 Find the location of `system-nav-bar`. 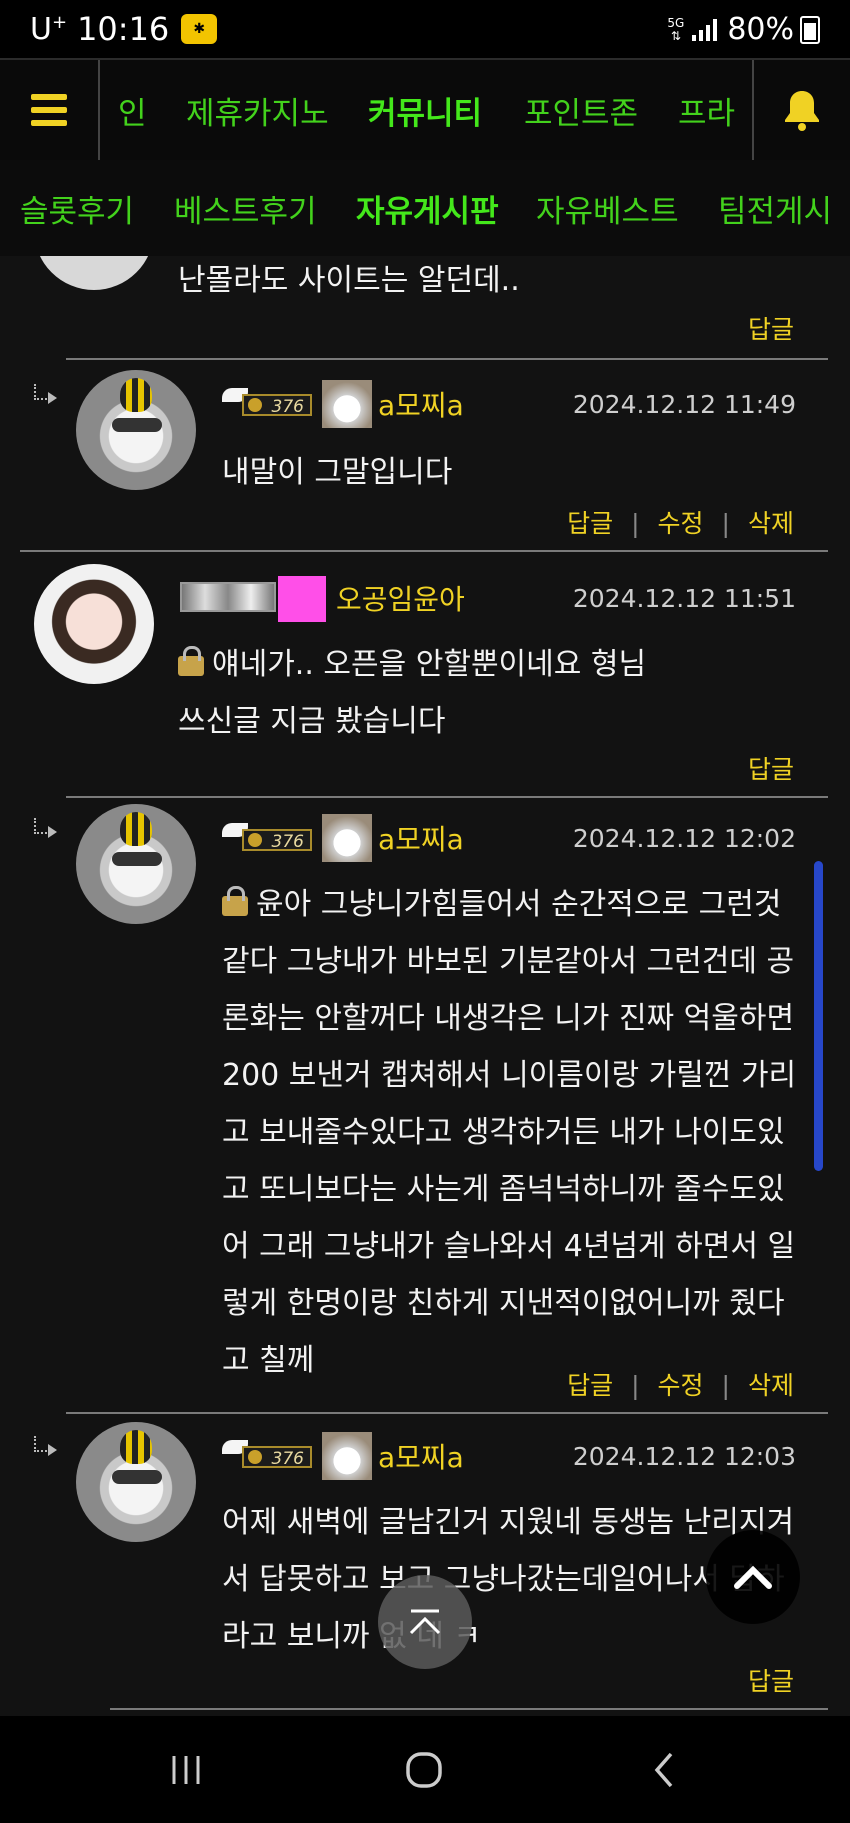

system-nav-bar is located at coordinates (425, 1769).